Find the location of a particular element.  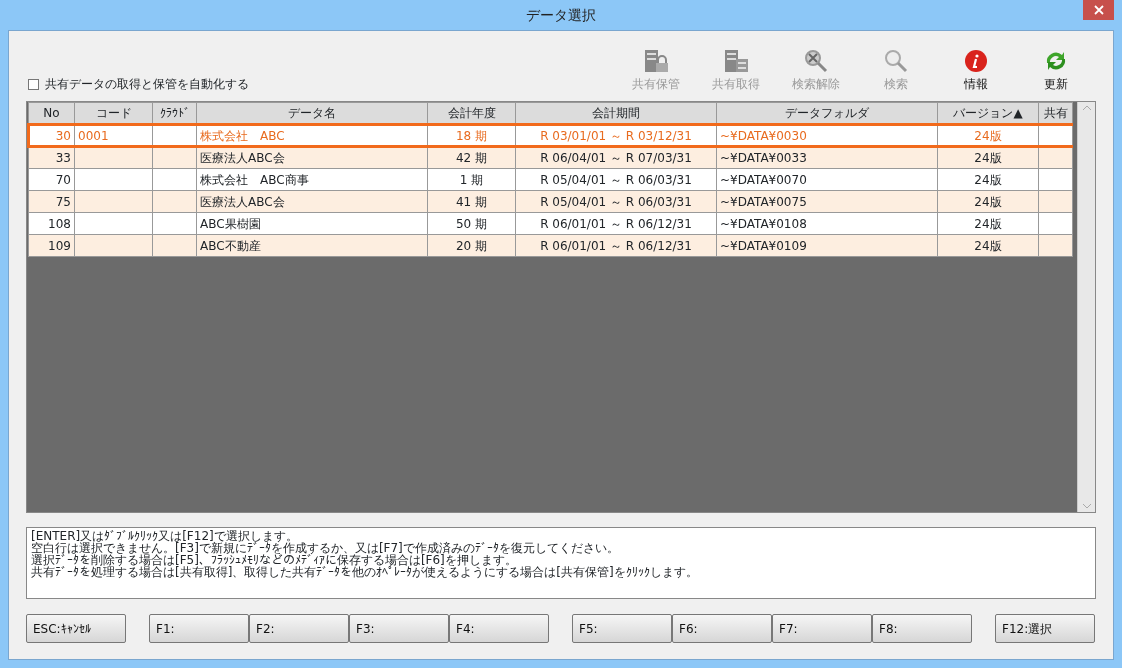

table-row: 108 ABC果樹園 50 期 R 06/01/01 ～ R 06/12/31 ~¥DATA¥0108 24版 is located at coordinates (552, 223).